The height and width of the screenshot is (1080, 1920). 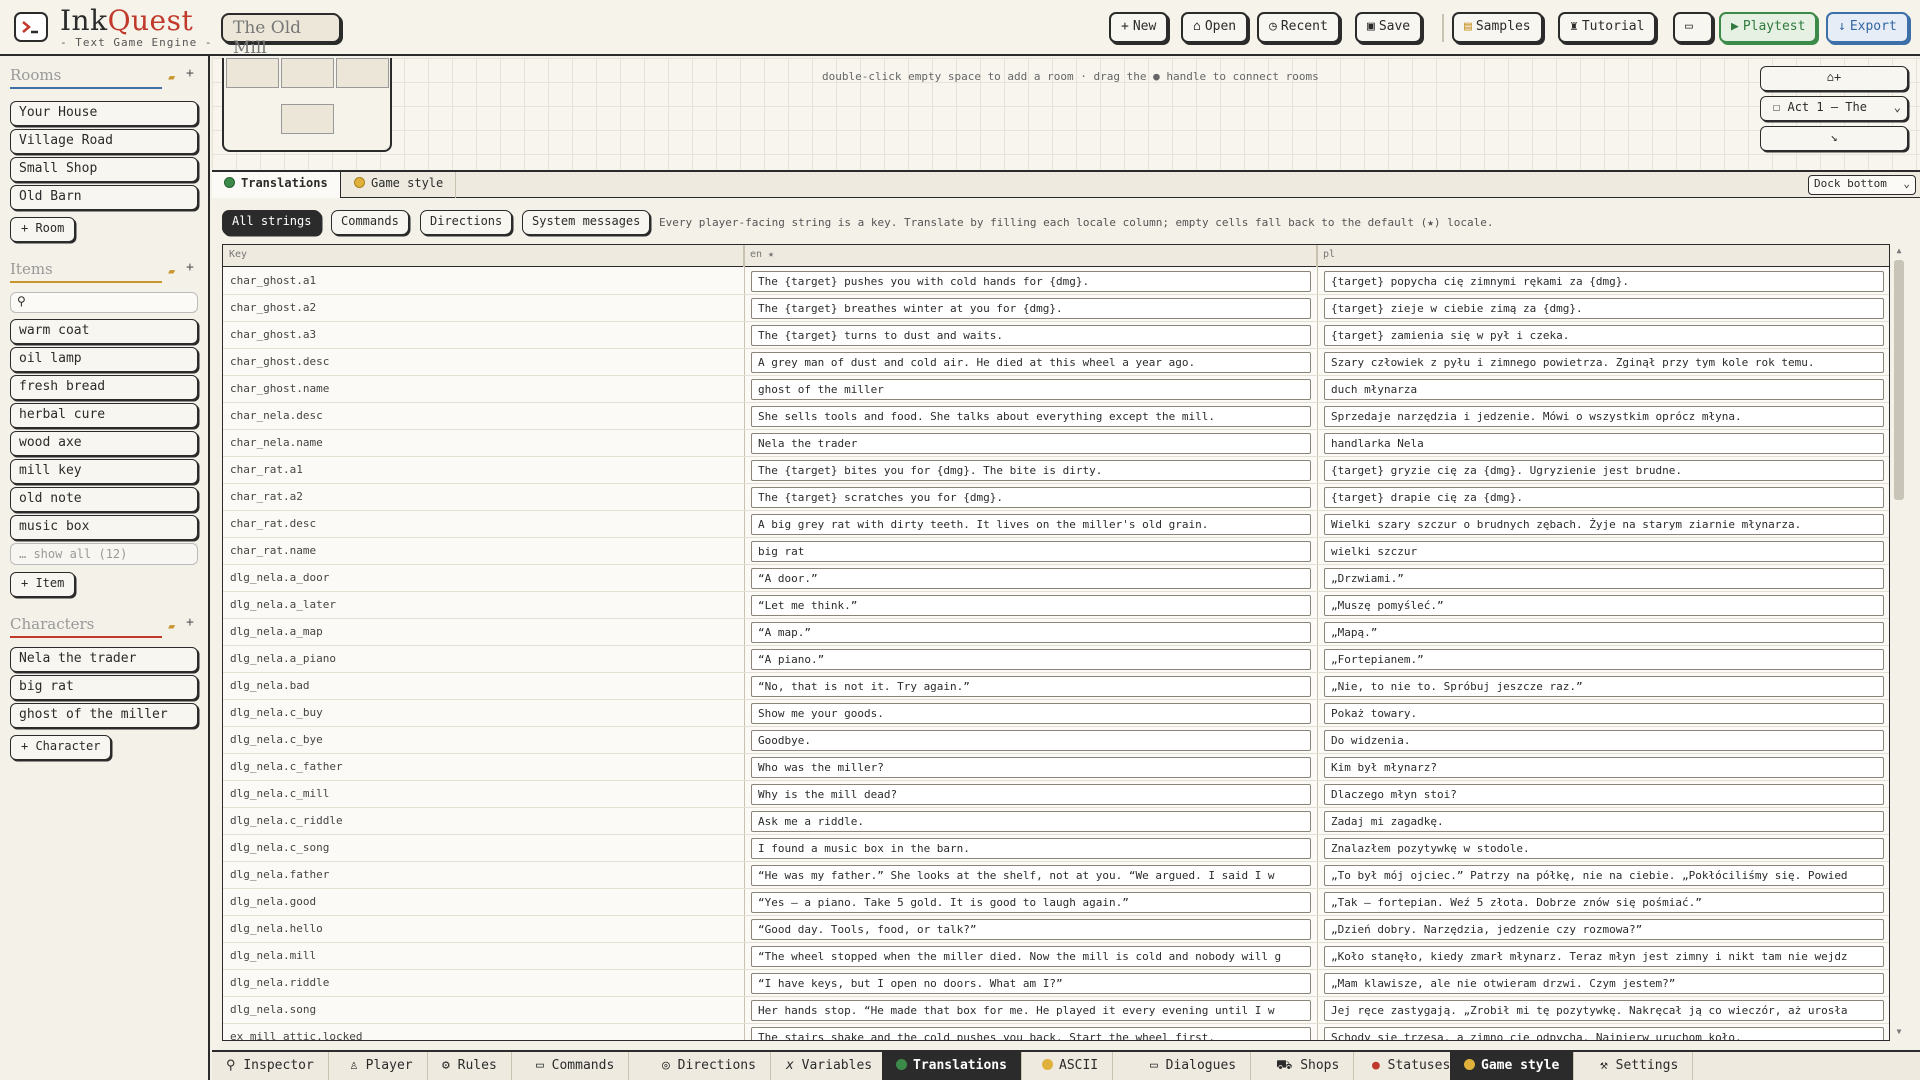 What do you see at coordinates (470, 1066) in the screenshot?
I see `bottom-tab-rules: ⚙ Rules` at bounding box center [470, 1066].